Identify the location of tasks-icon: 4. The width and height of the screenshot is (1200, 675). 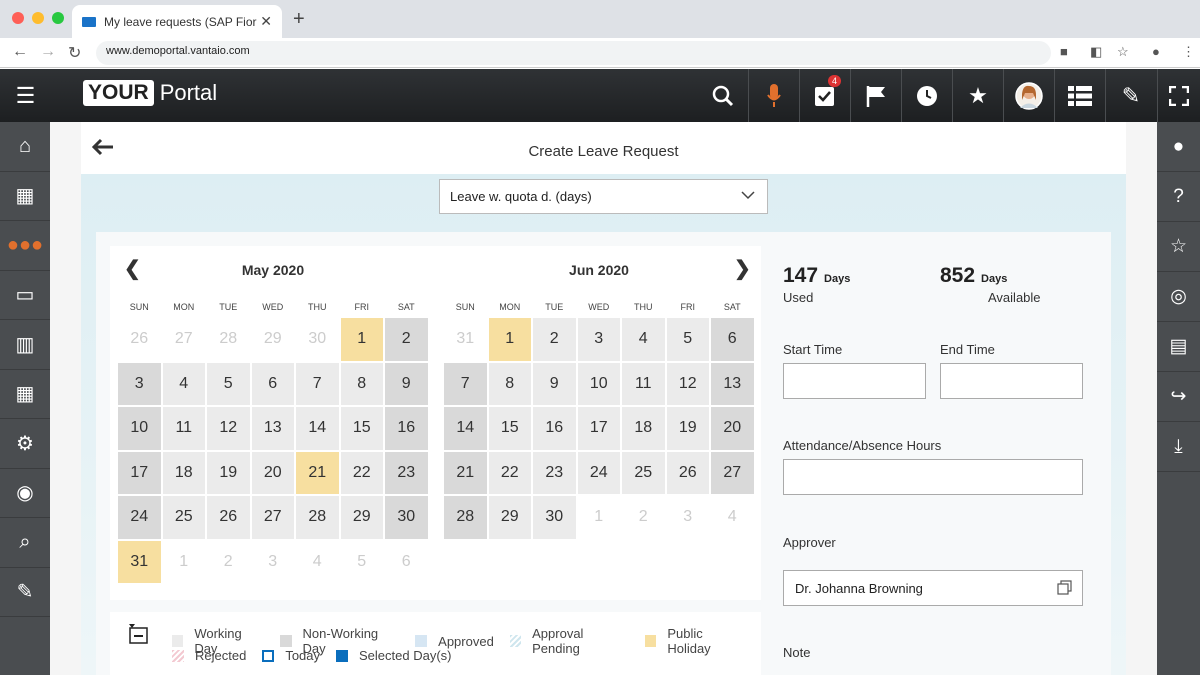
(824, 95).